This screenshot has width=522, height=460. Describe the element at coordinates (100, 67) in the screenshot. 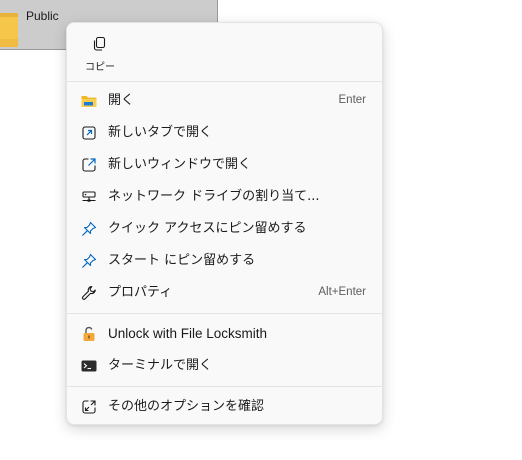

I see `copy-label: コピー` at that location.